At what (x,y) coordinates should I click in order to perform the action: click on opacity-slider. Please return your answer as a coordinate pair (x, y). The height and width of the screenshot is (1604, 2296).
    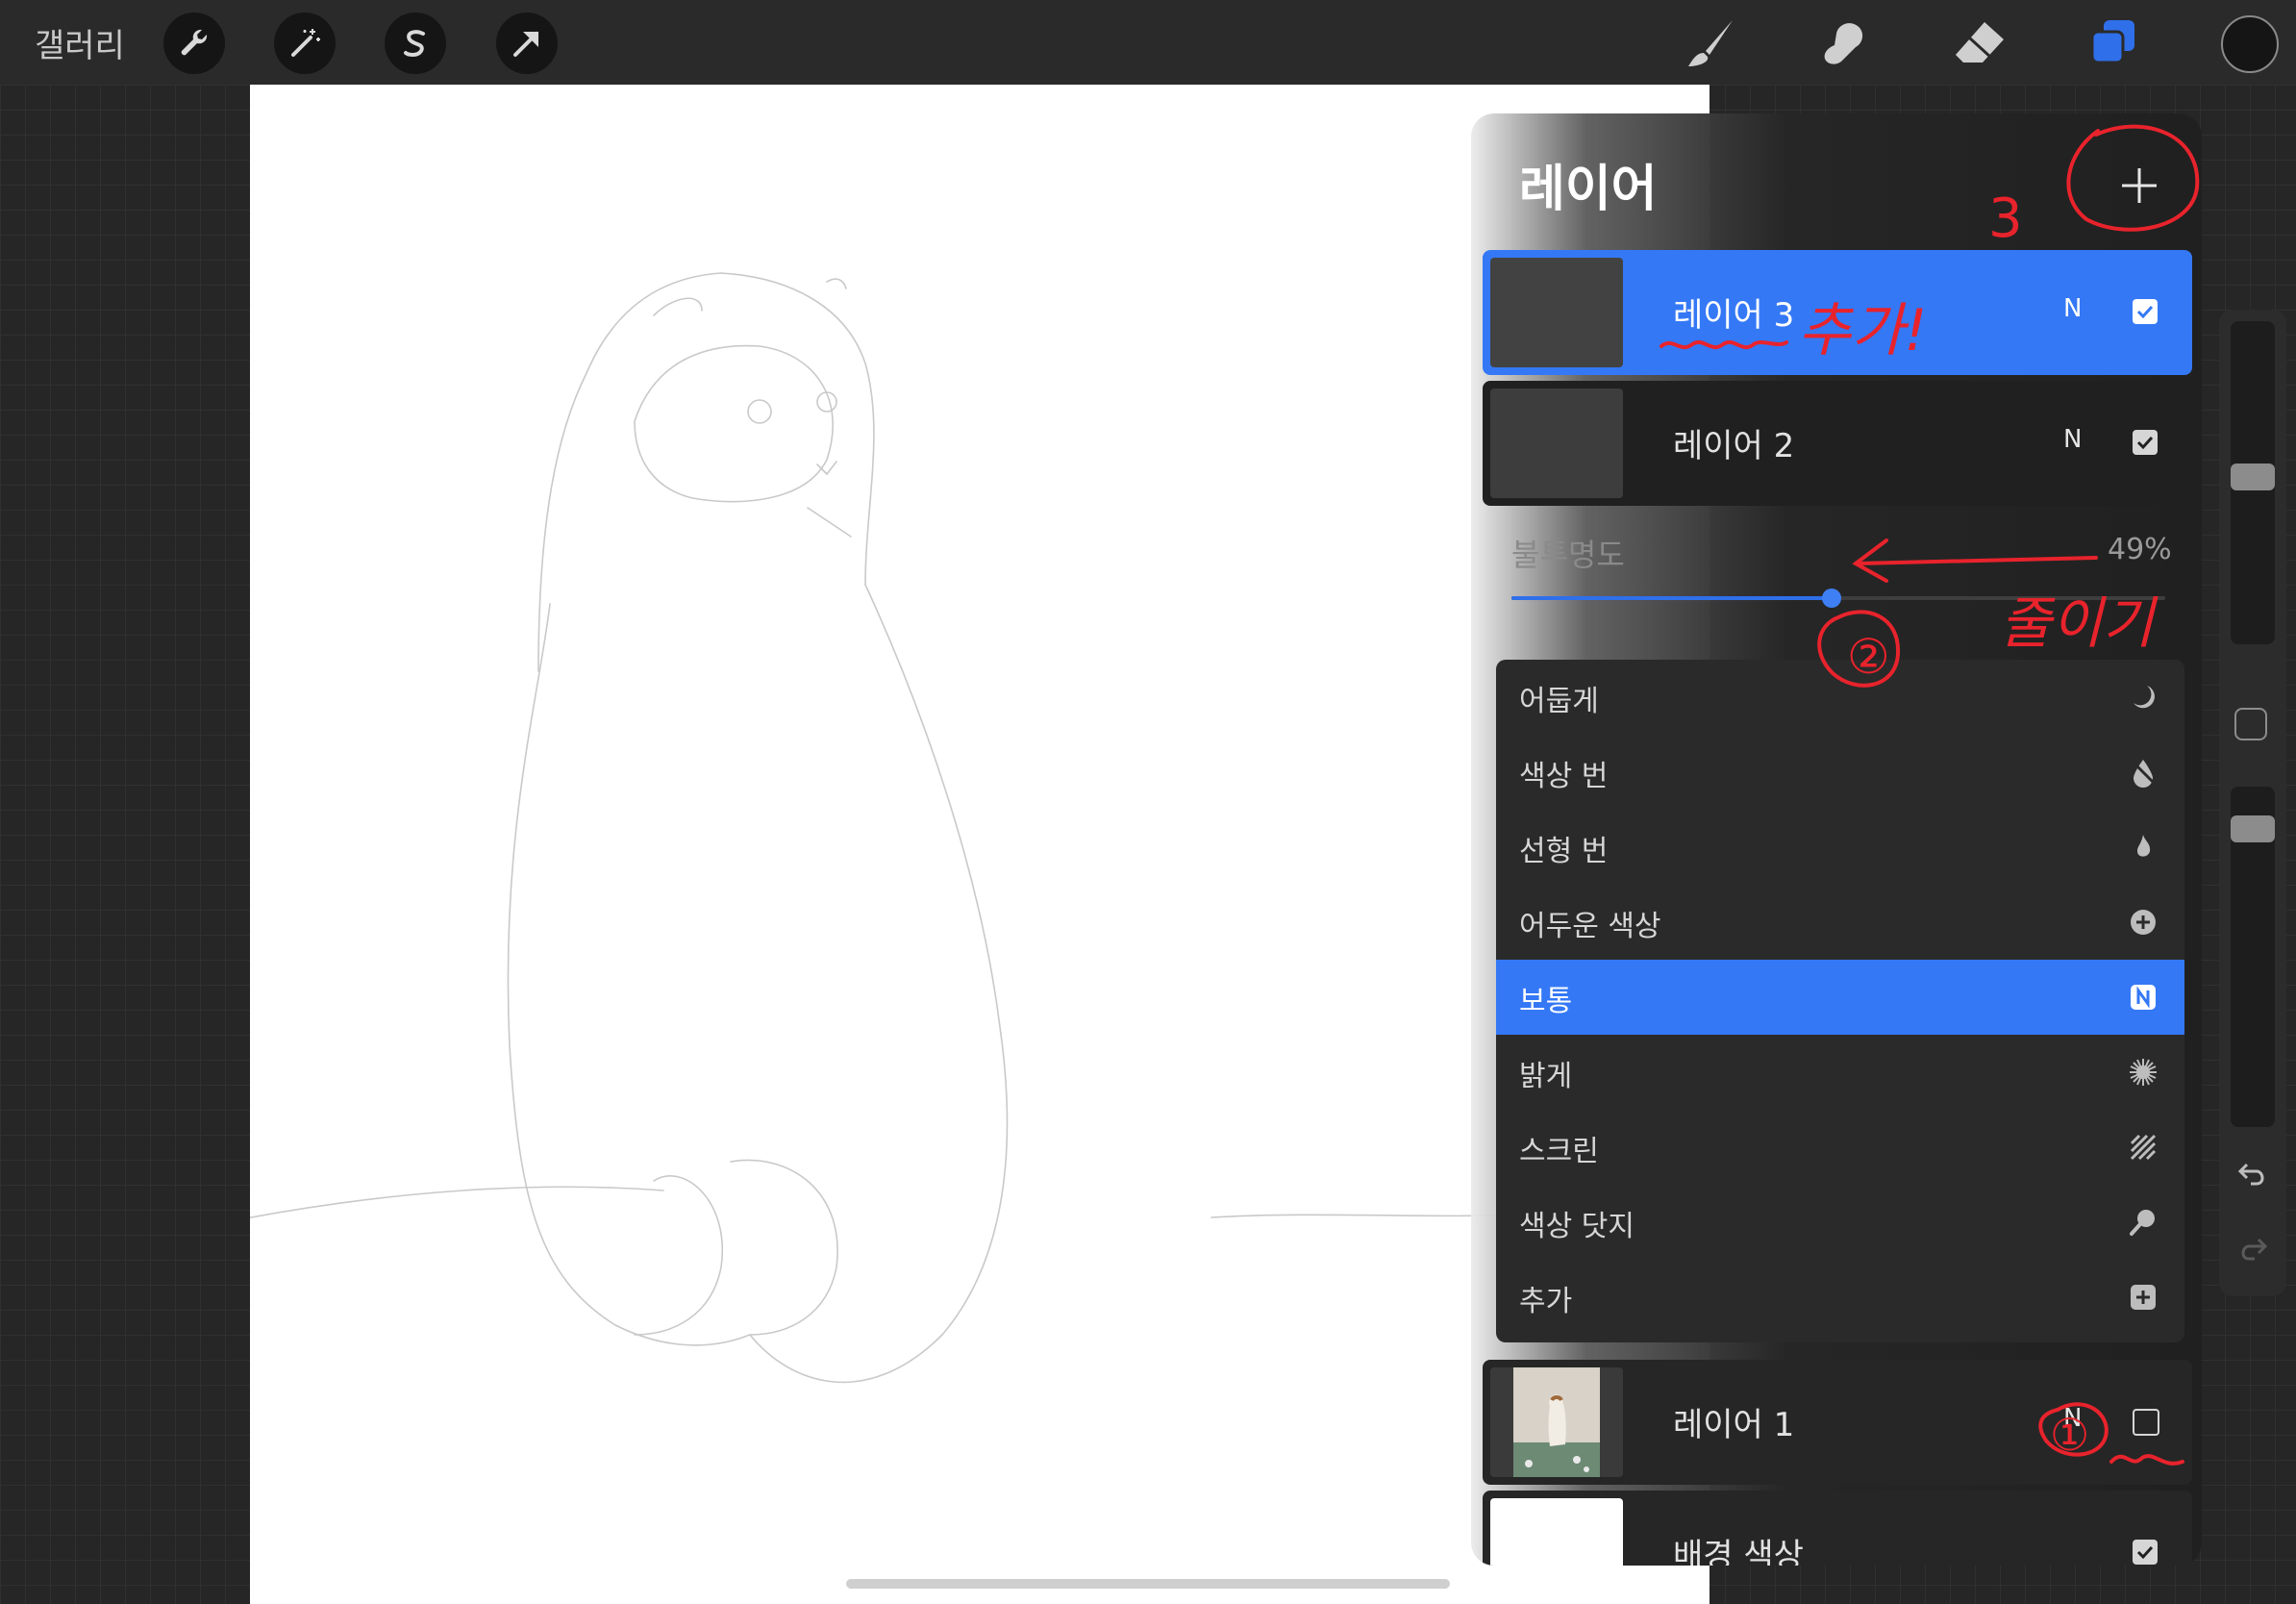
    Looking at the image, I should click on (1838, 598).